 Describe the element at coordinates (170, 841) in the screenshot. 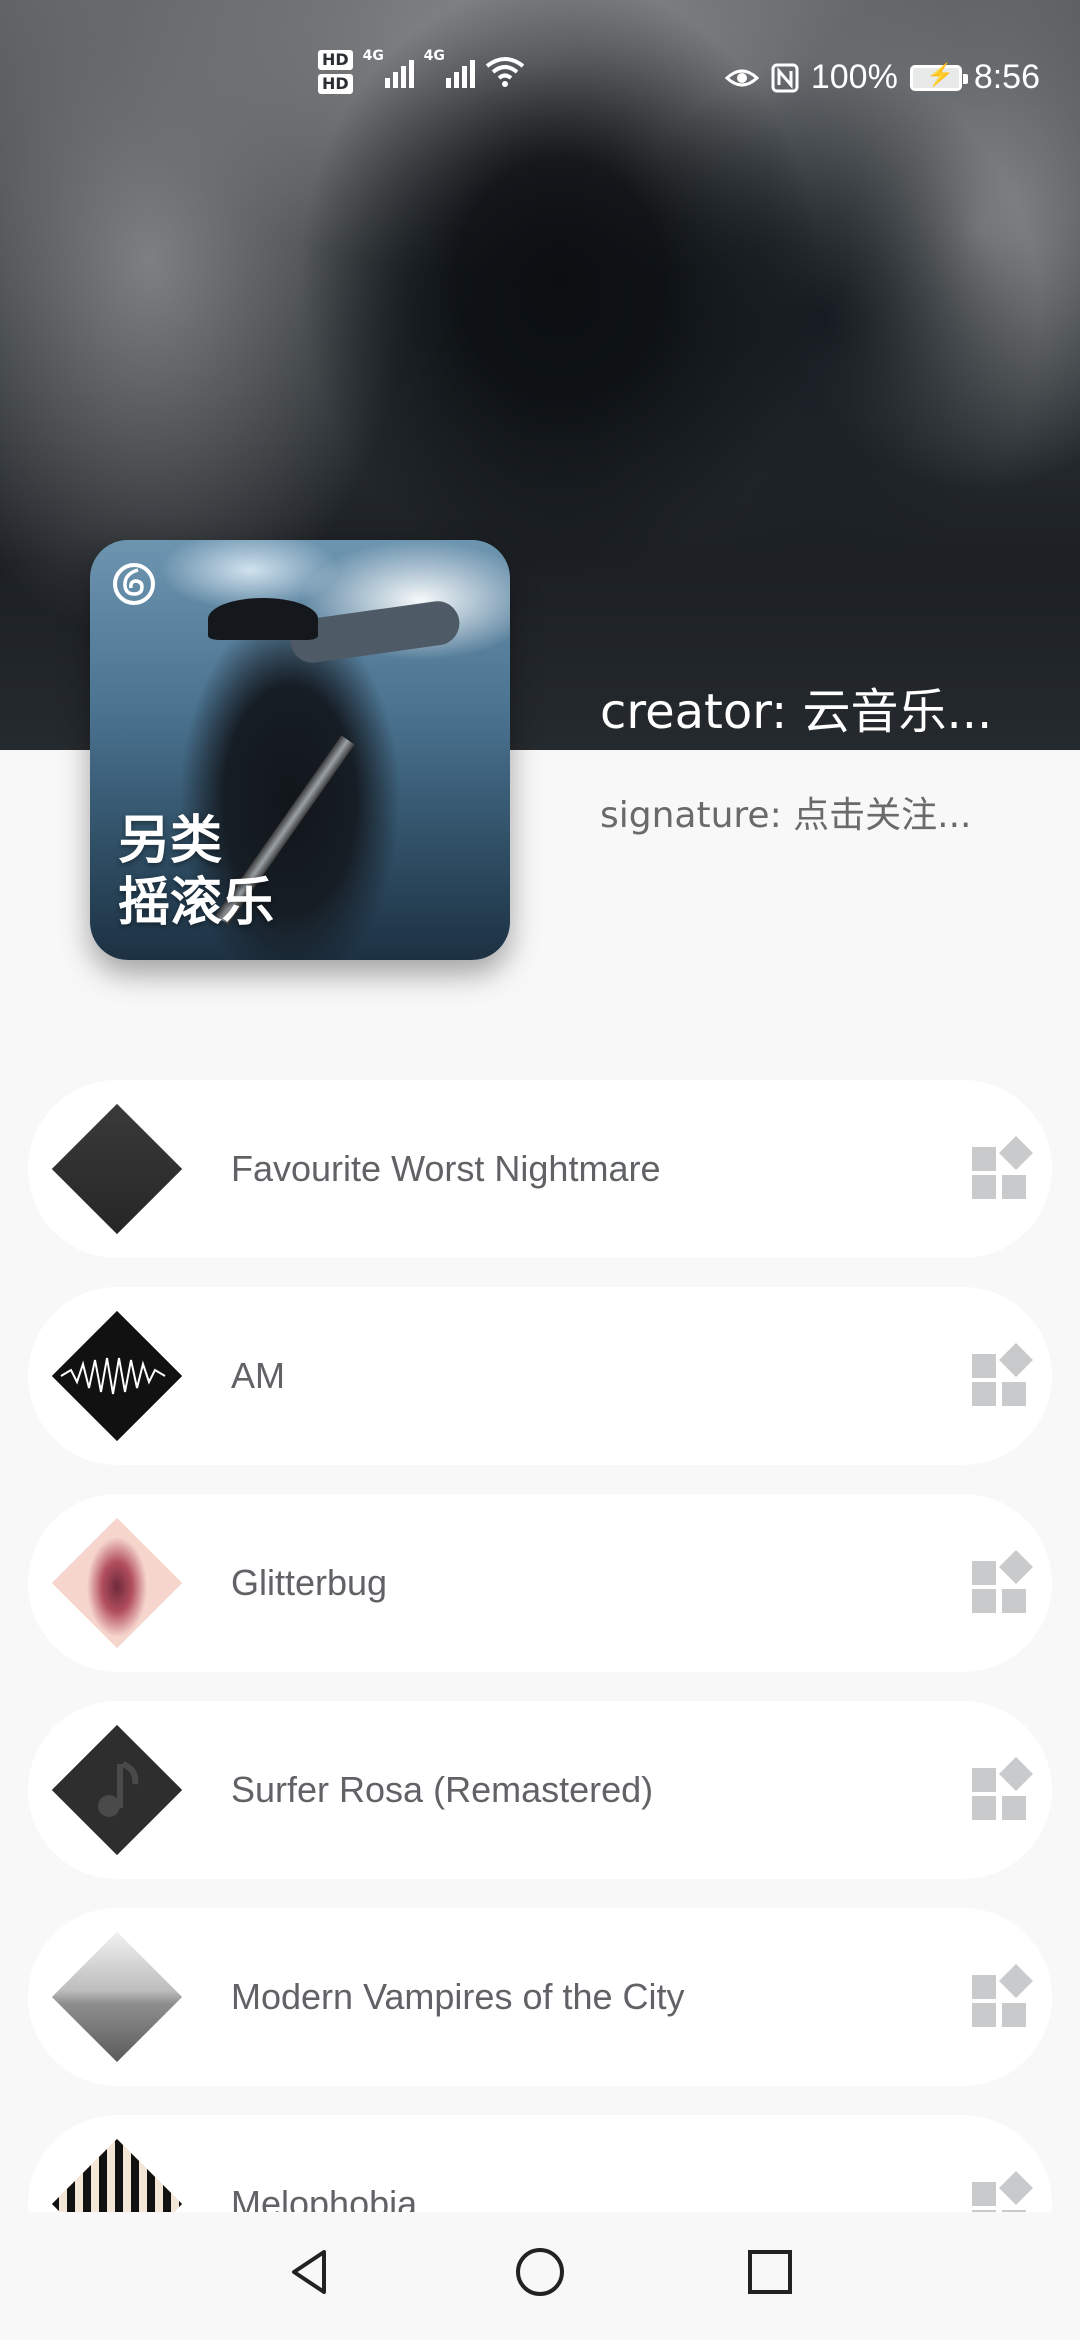

I see `cover-title-line1: 另类` at that location.